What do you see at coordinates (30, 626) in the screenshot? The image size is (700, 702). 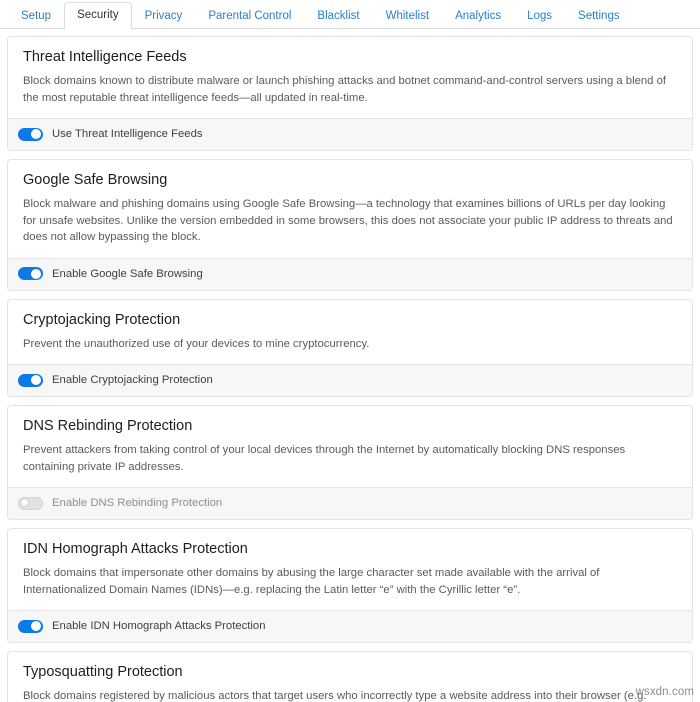 I see `toggle-switch-idn-homograph-attacks-protection` at bounding box center [30, 626].